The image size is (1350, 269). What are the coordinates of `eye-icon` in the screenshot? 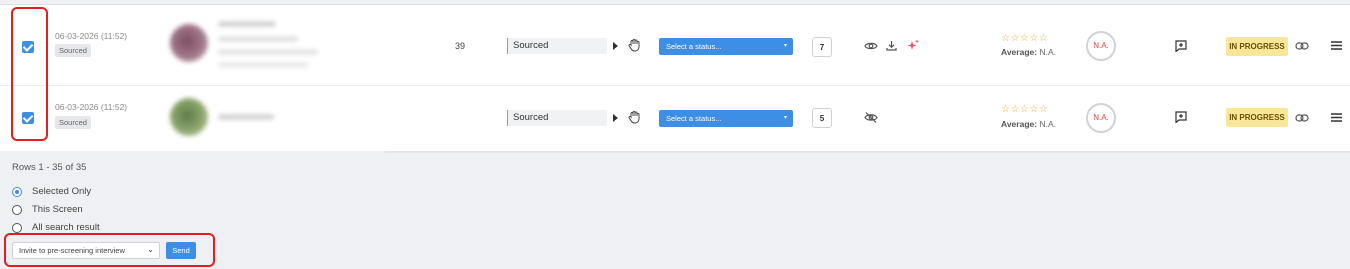 It's located at (871, 46).